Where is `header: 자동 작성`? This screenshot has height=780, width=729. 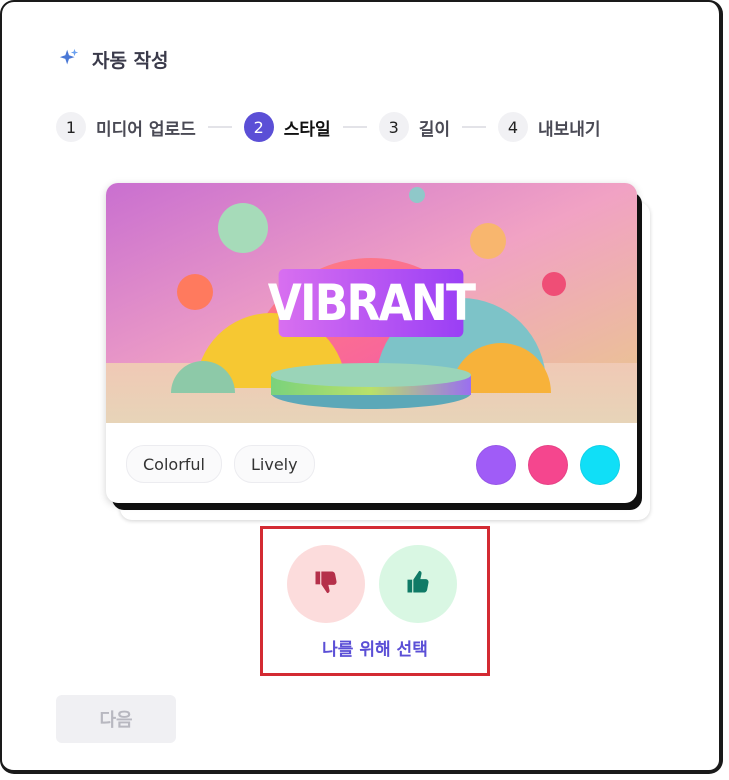 header: 자동 작성 is located at coordinates (113, 59).